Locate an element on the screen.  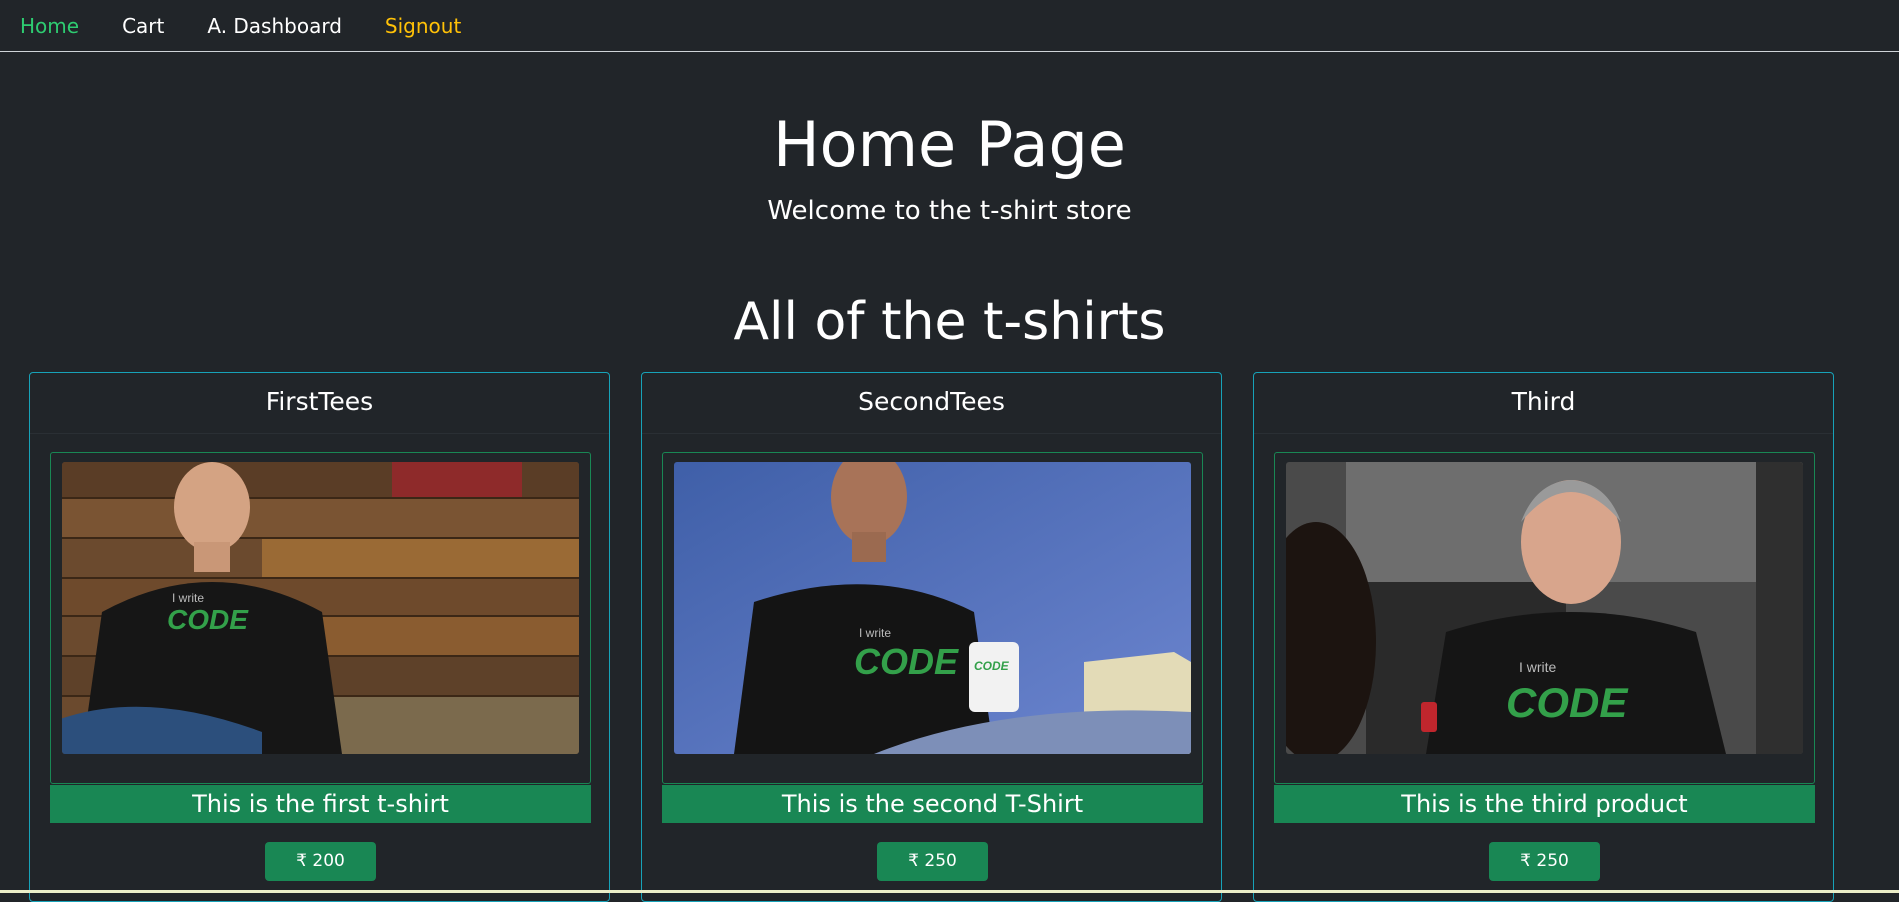
tshirt-photo-mug: CODE I write CODE is located at coordinates (932, 608).